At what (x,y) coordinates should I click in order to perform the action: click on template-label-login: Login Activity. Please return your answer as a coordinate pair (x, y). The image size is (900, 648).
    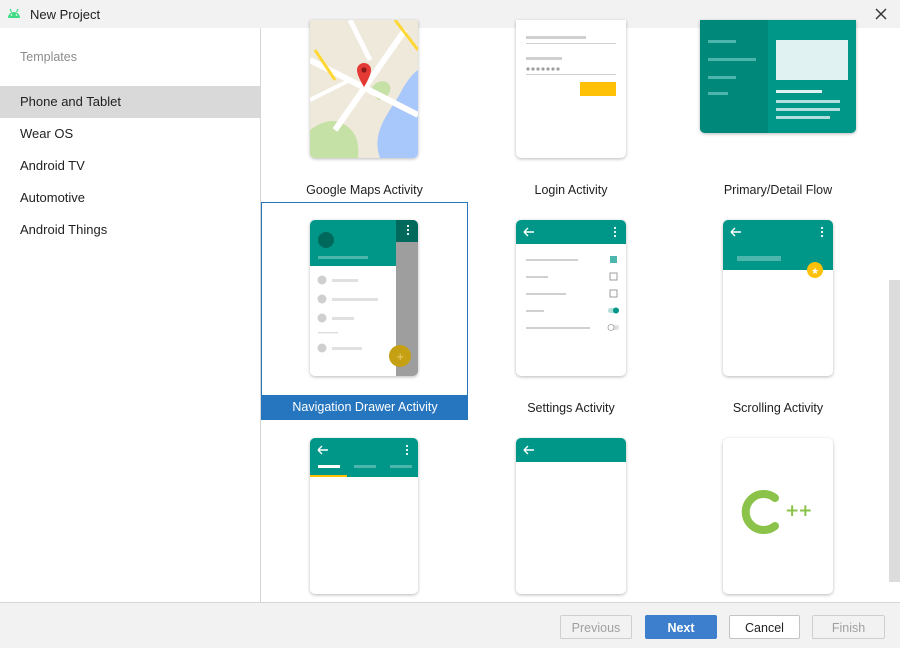
    Looking at the image, I should click on (571, 190).